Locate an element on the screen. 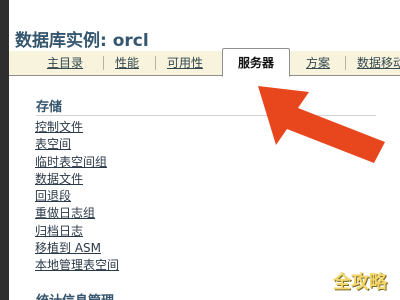 The height and width of the screenshot is (300, 400). link-migrate-to-asm: 移植到 ASM is located at coordinates (77, 248).